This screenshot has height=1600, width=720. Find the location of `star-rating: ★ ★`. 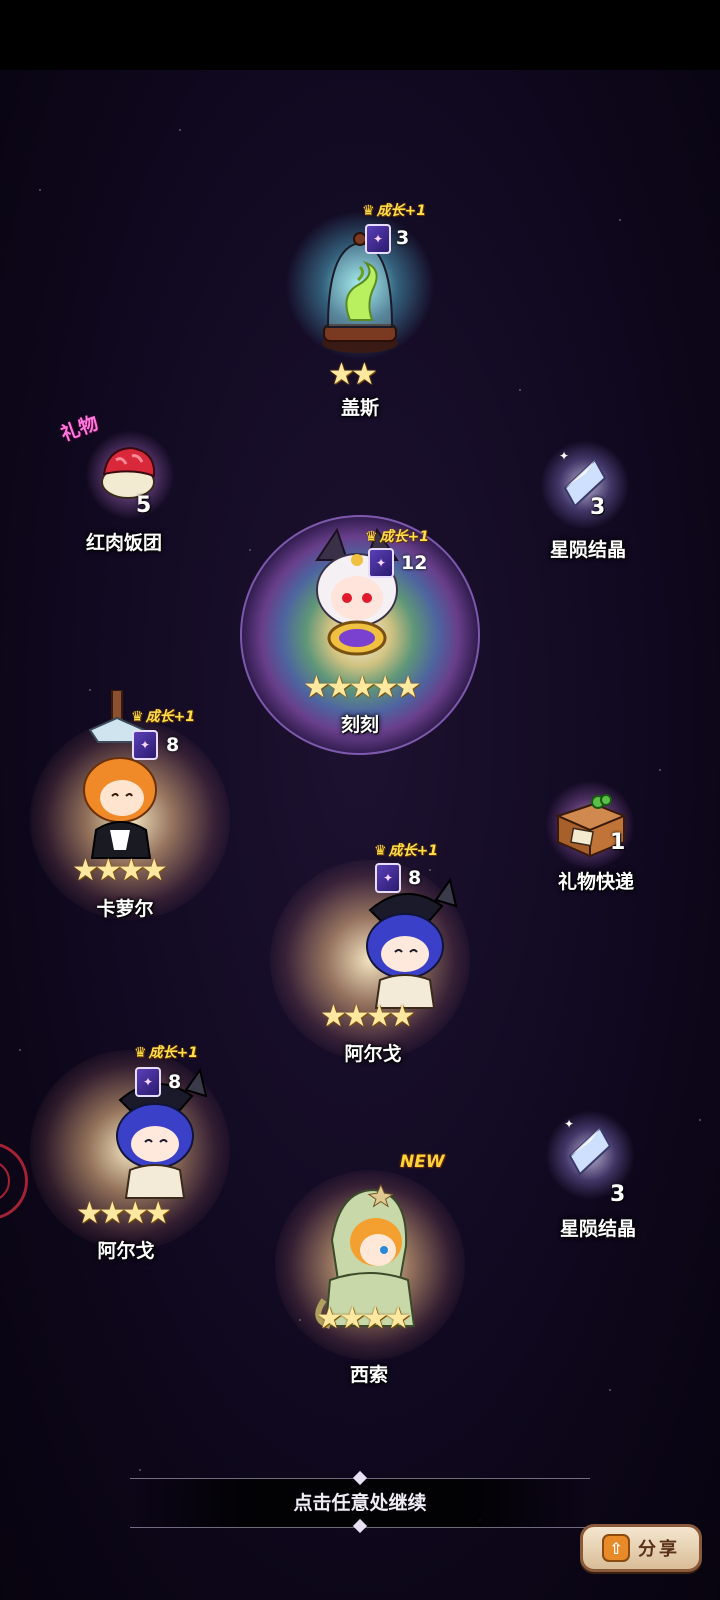

star-rating: ★ ★ is located at coordinates (353, 375).